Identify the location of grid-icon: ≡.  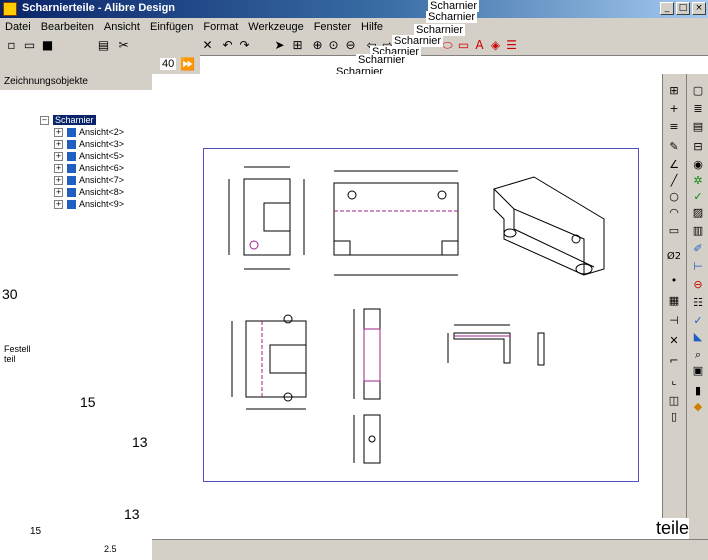
(674, 127).